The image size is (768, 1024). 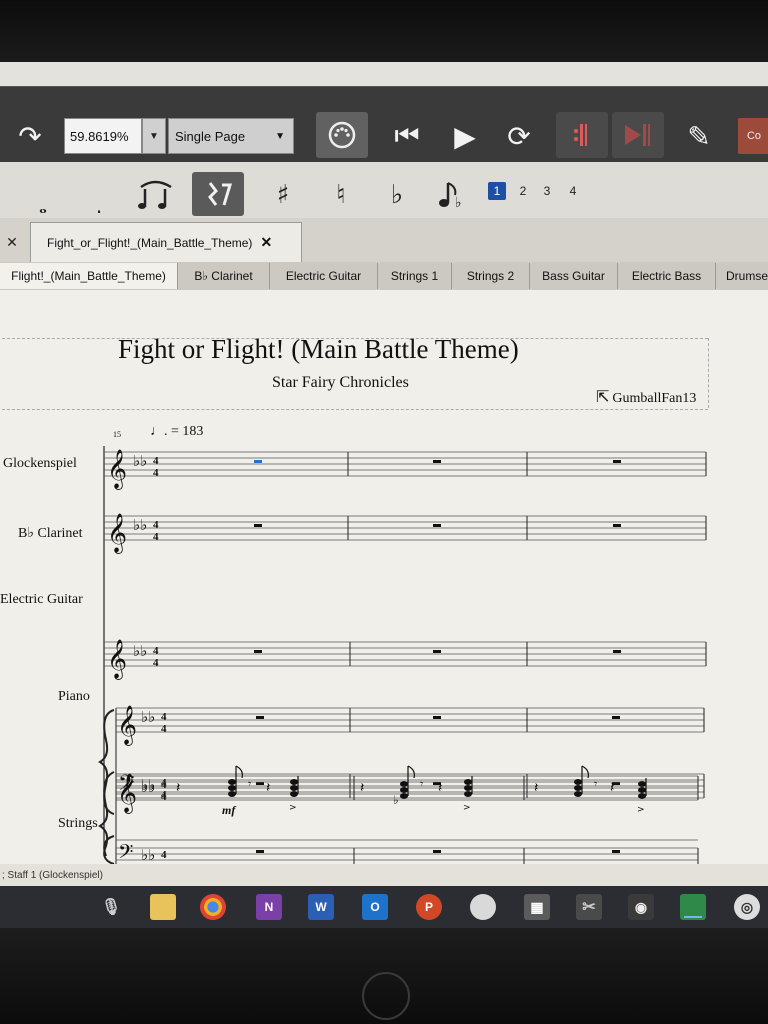 I want to click on part-tab-electric-bass: Electric Bass, so click(x=667, y=276).